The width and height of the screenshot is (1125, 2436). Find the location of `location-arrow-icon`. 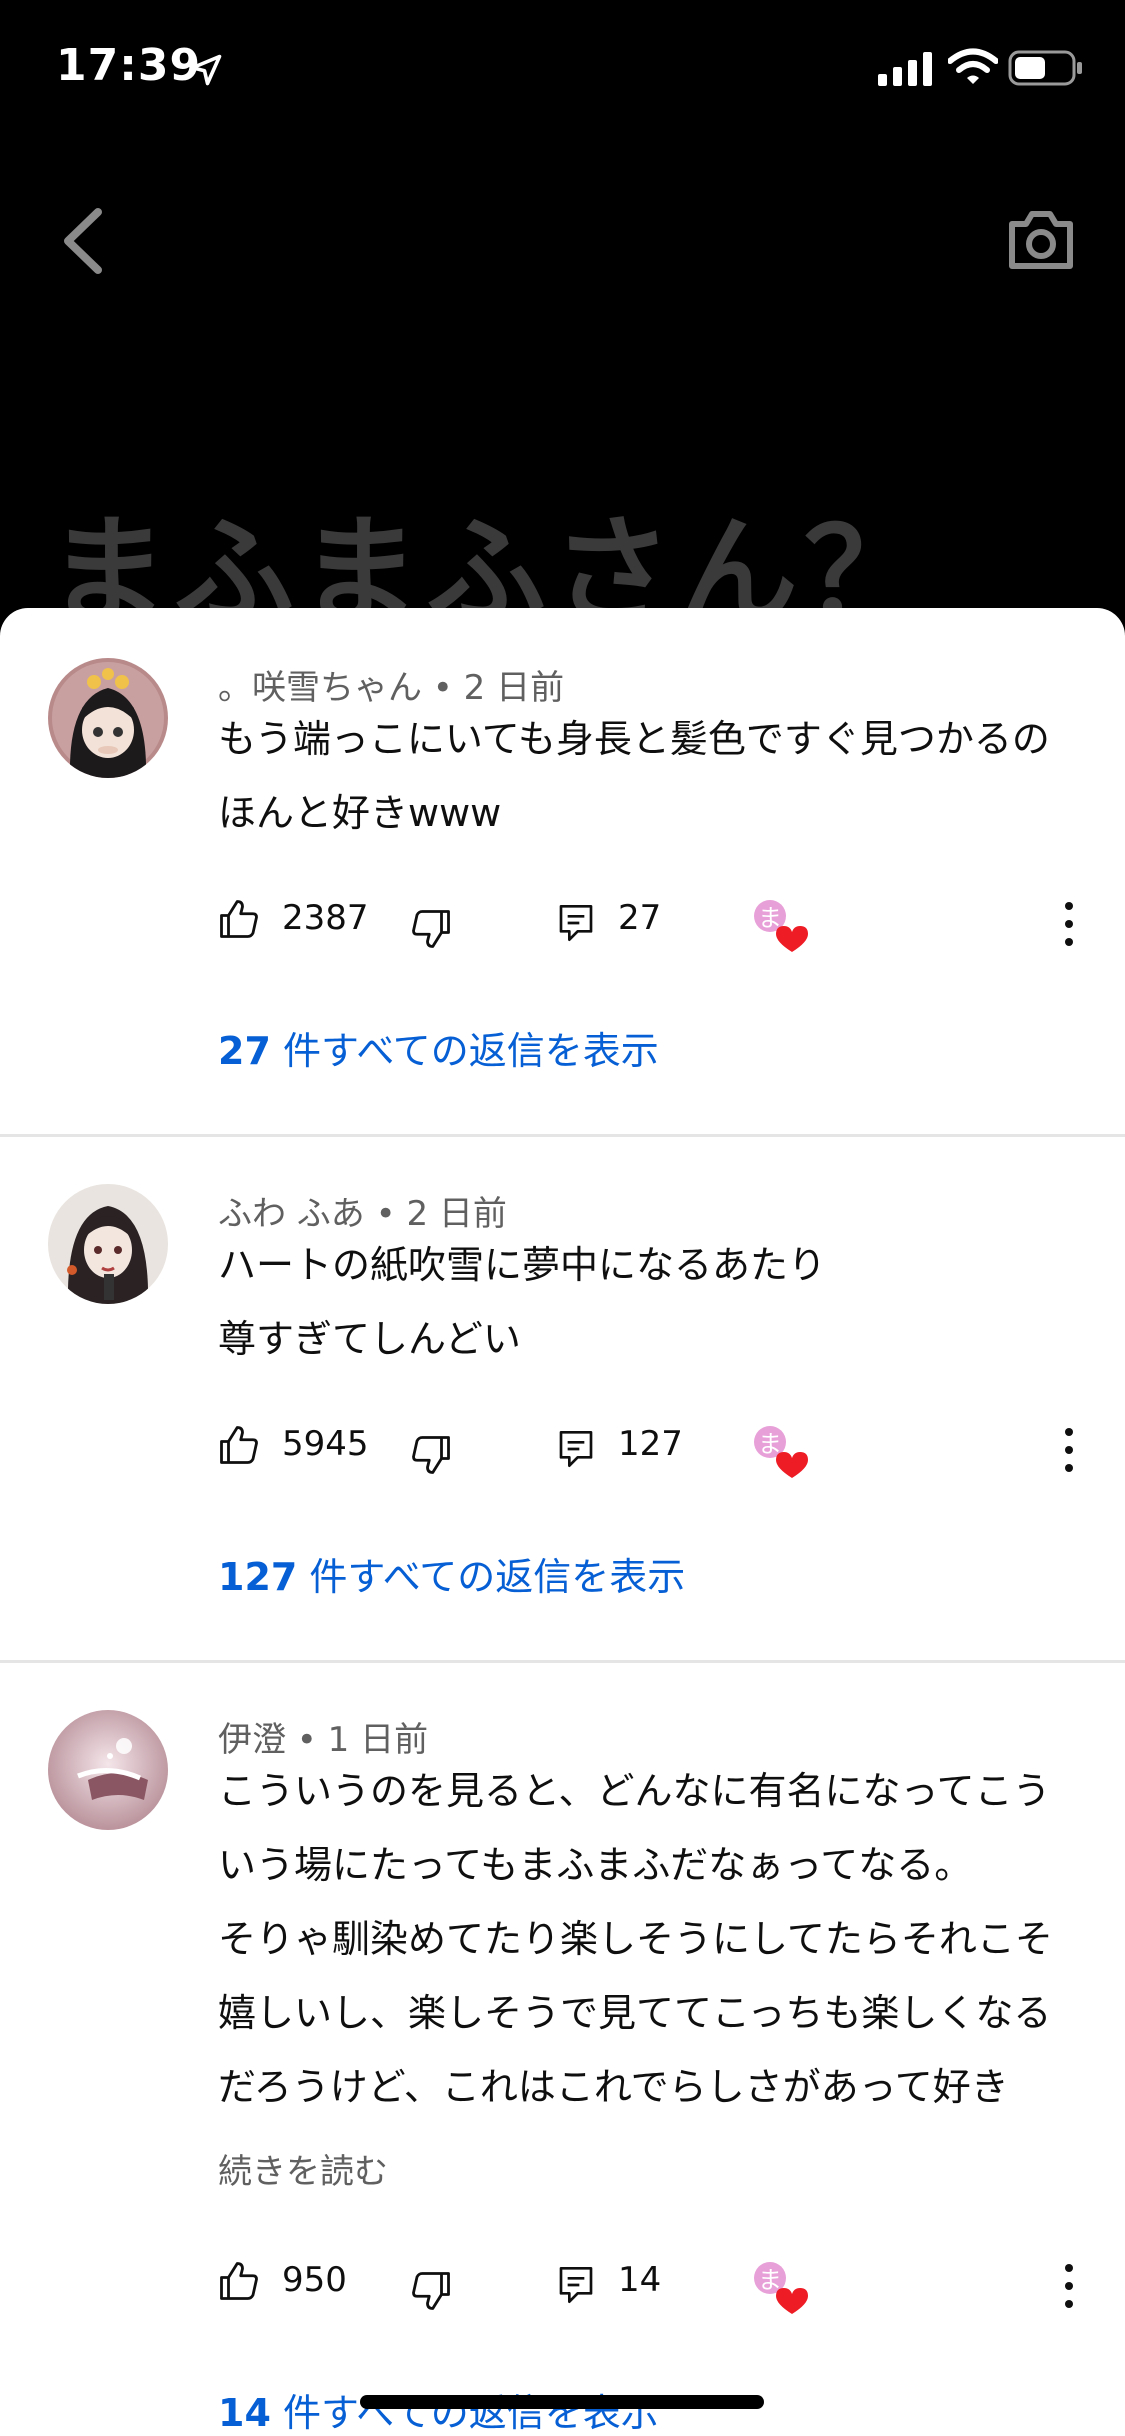

location-arrow-icon is located at coordinates (206, 70).